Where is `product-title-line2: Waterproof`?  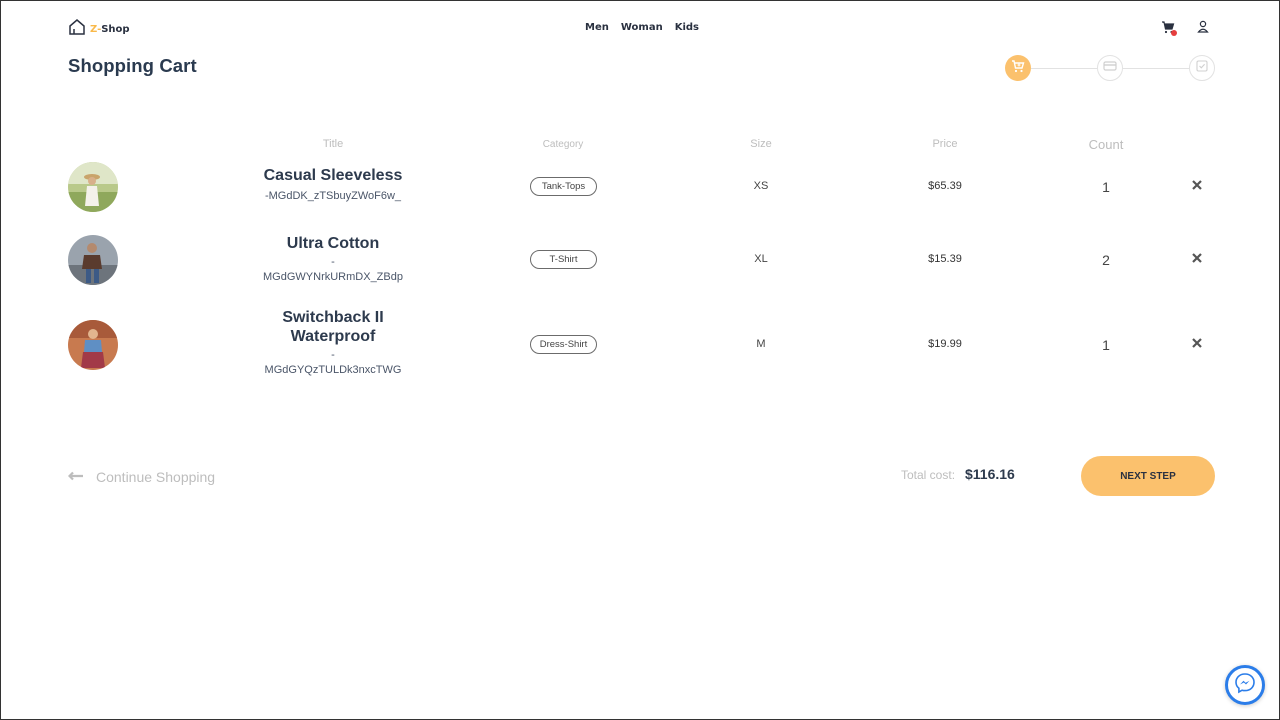
product-title-line2: Waterproof is located at coordinates (333, 336).